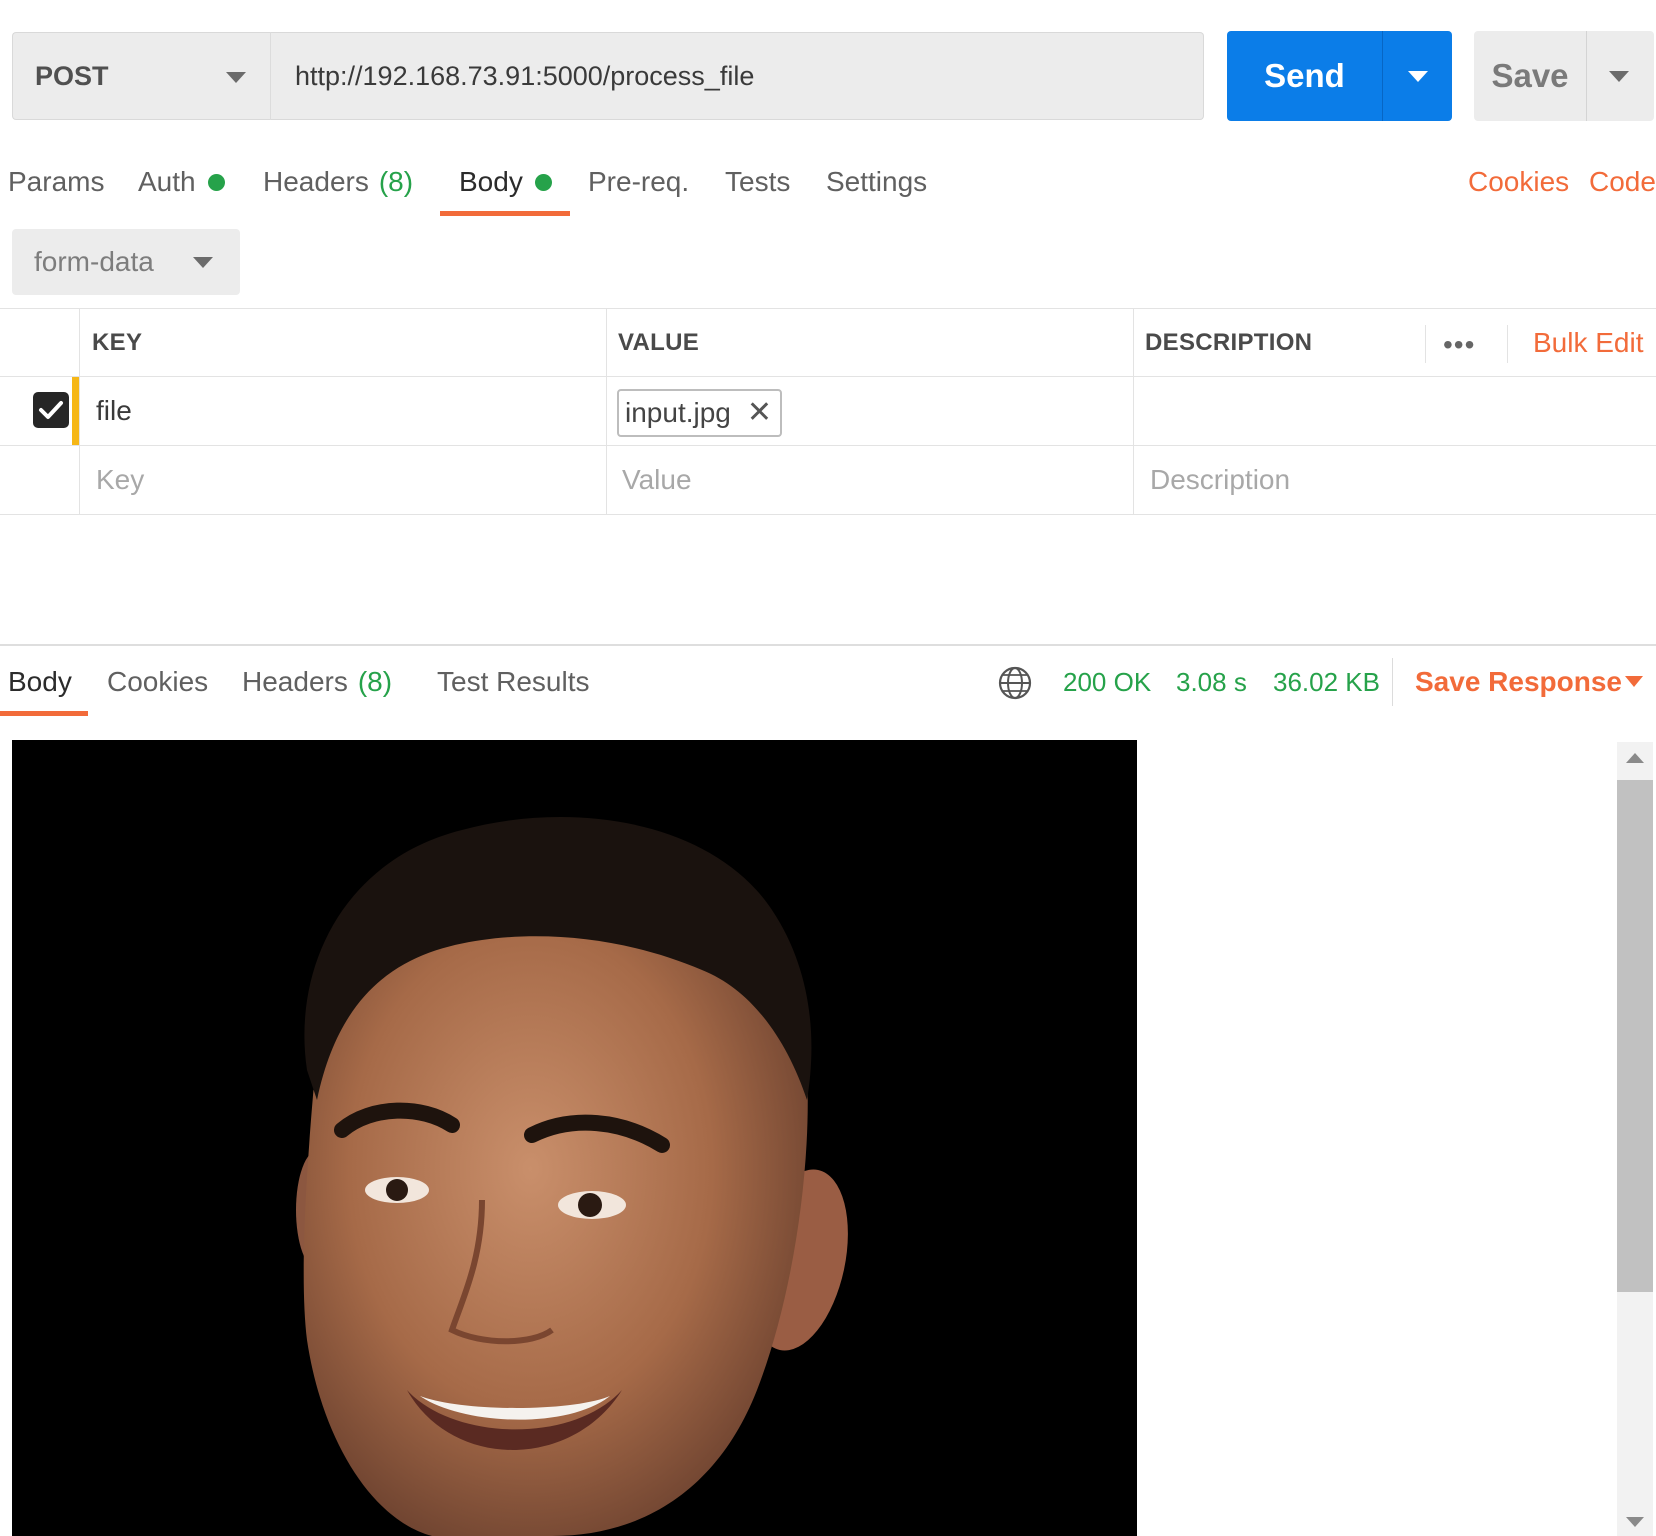  I want to click on row-key-input: file, so click(114, 411).